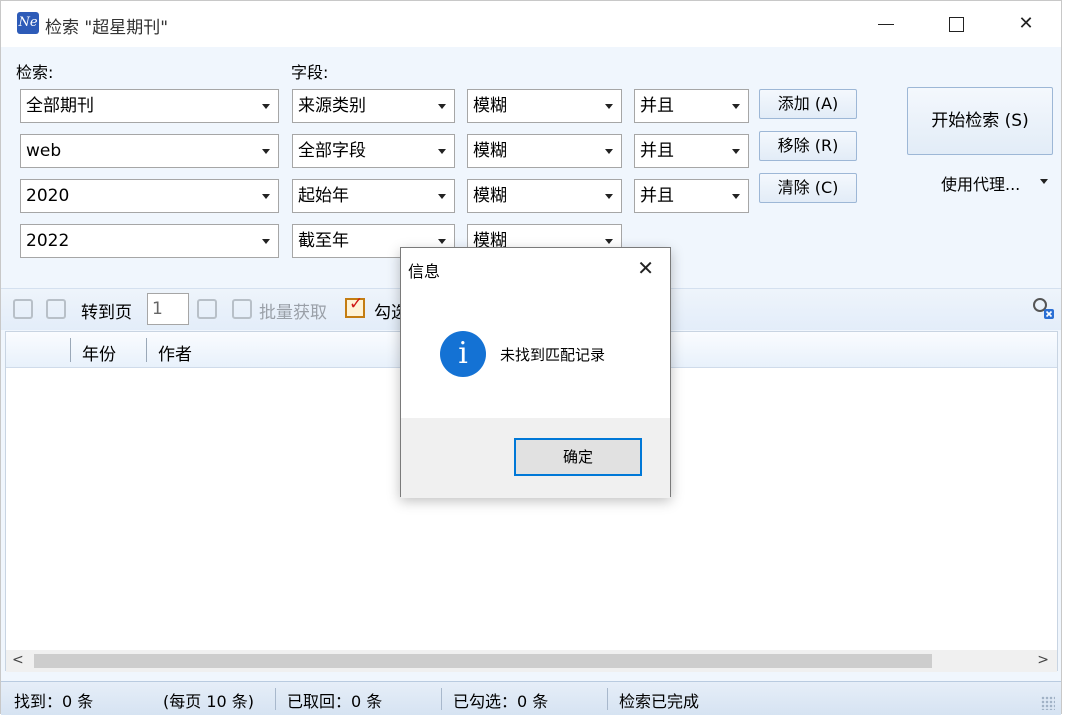  I want to click on clear-button: 清除 (C), so click(808, 188).